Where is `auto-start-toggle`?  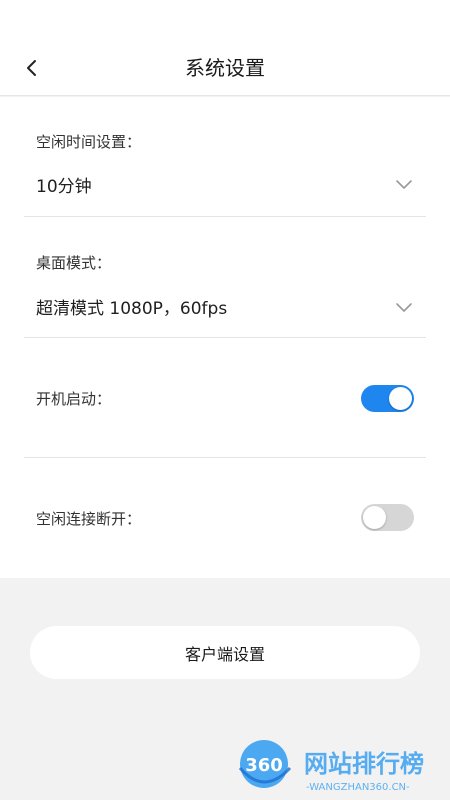
auto-start-toggle is located at coordinates (387, 398).